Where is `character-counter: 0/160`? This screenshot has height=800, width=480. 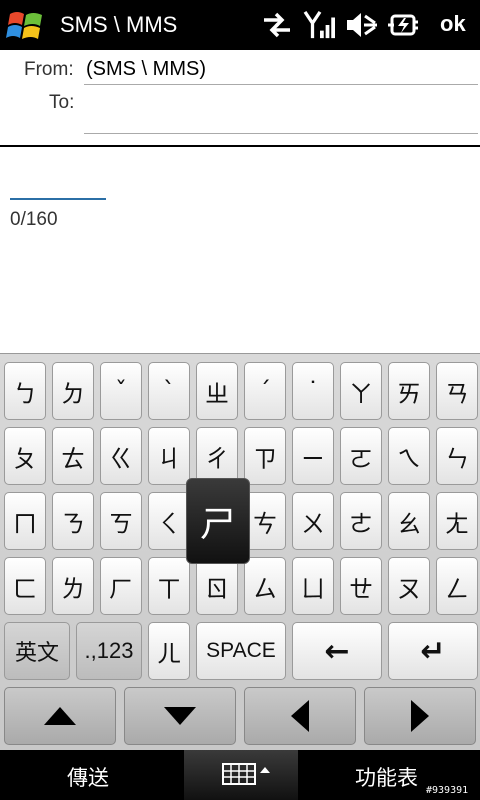
character-counter: 0/160 is located at coordinates (34, 219).